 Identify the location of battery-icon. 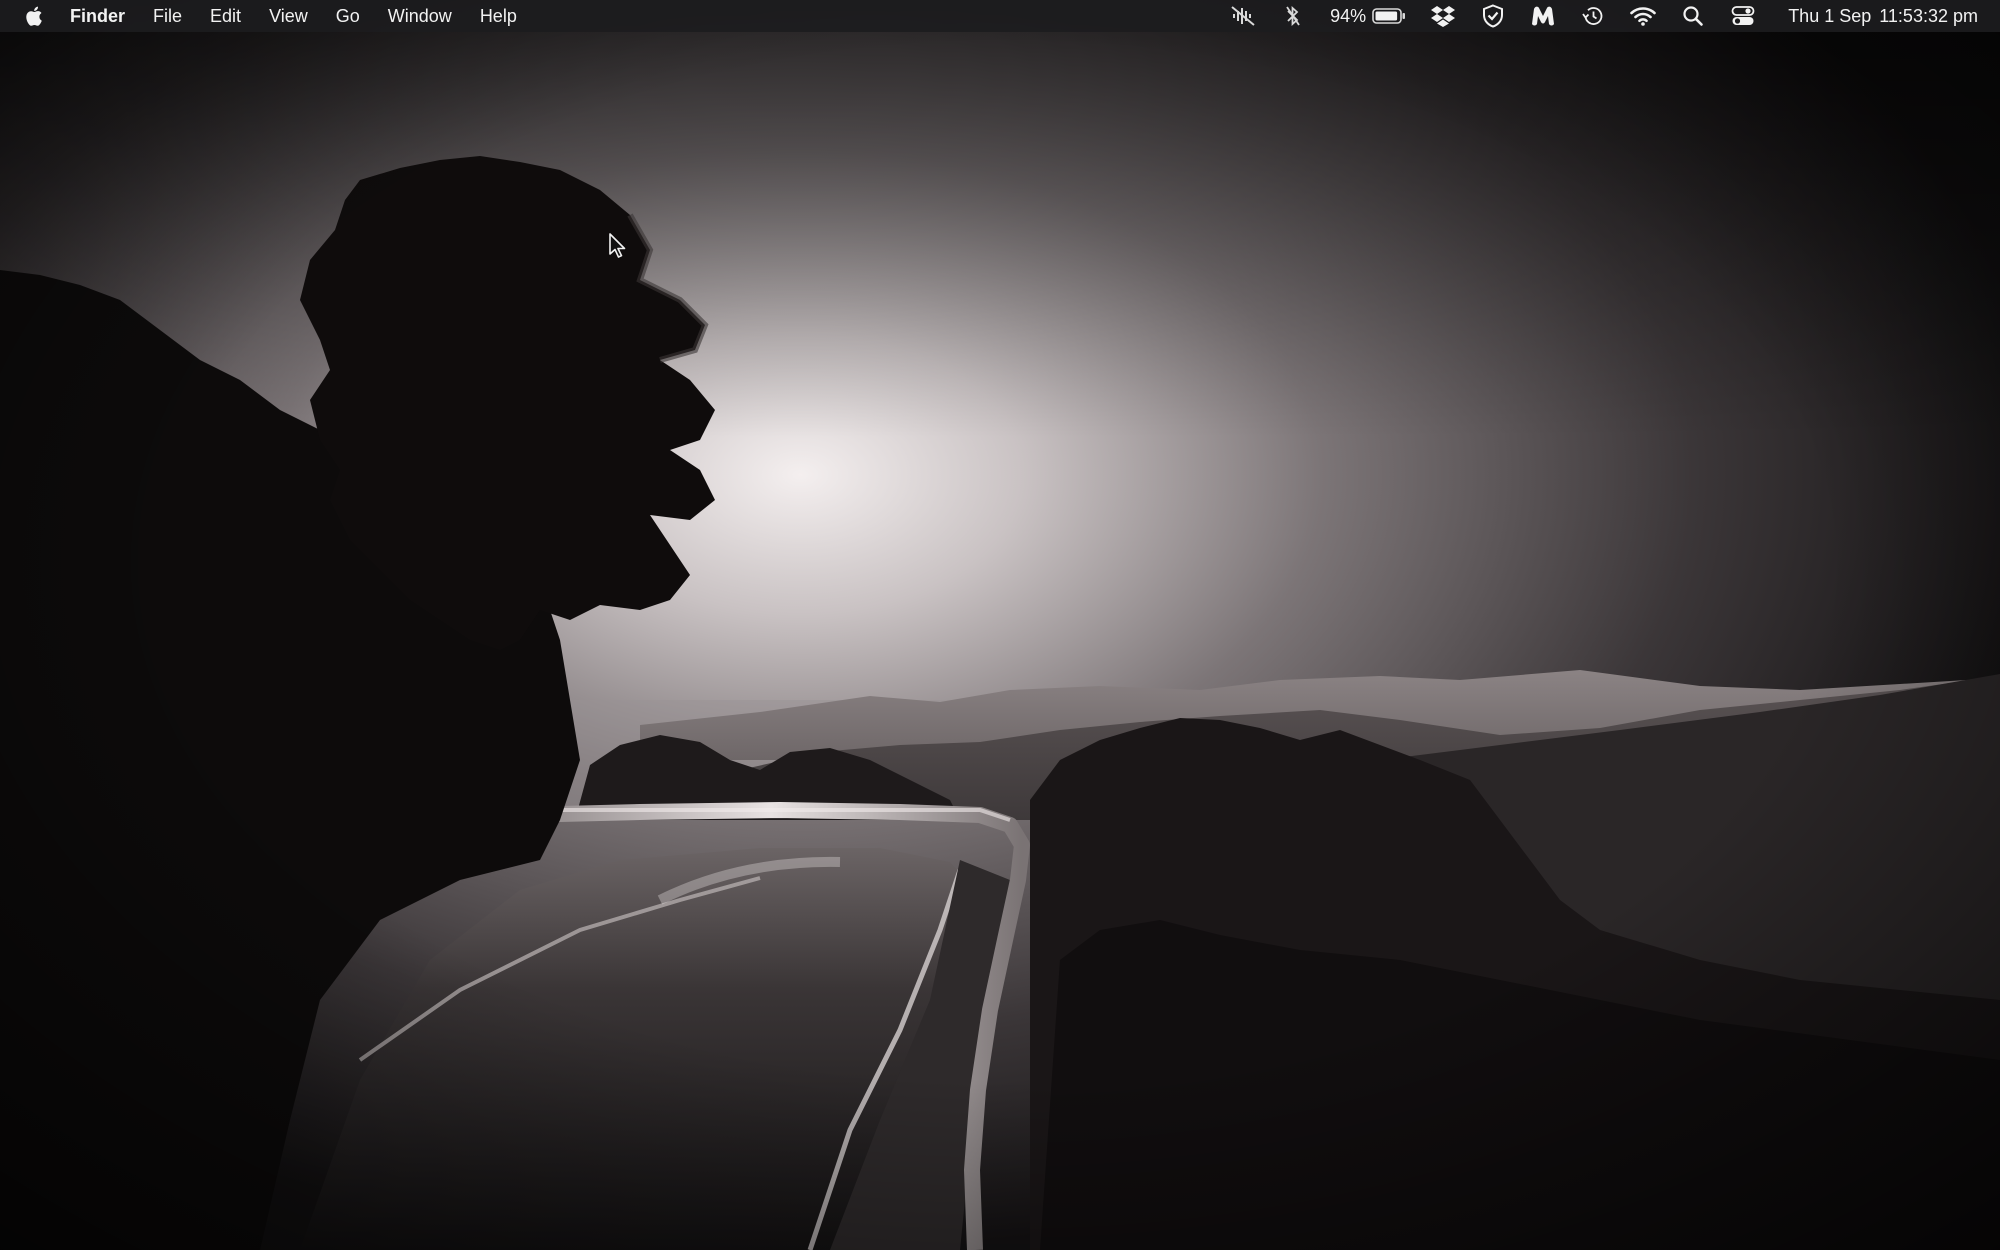
(1389, 16).